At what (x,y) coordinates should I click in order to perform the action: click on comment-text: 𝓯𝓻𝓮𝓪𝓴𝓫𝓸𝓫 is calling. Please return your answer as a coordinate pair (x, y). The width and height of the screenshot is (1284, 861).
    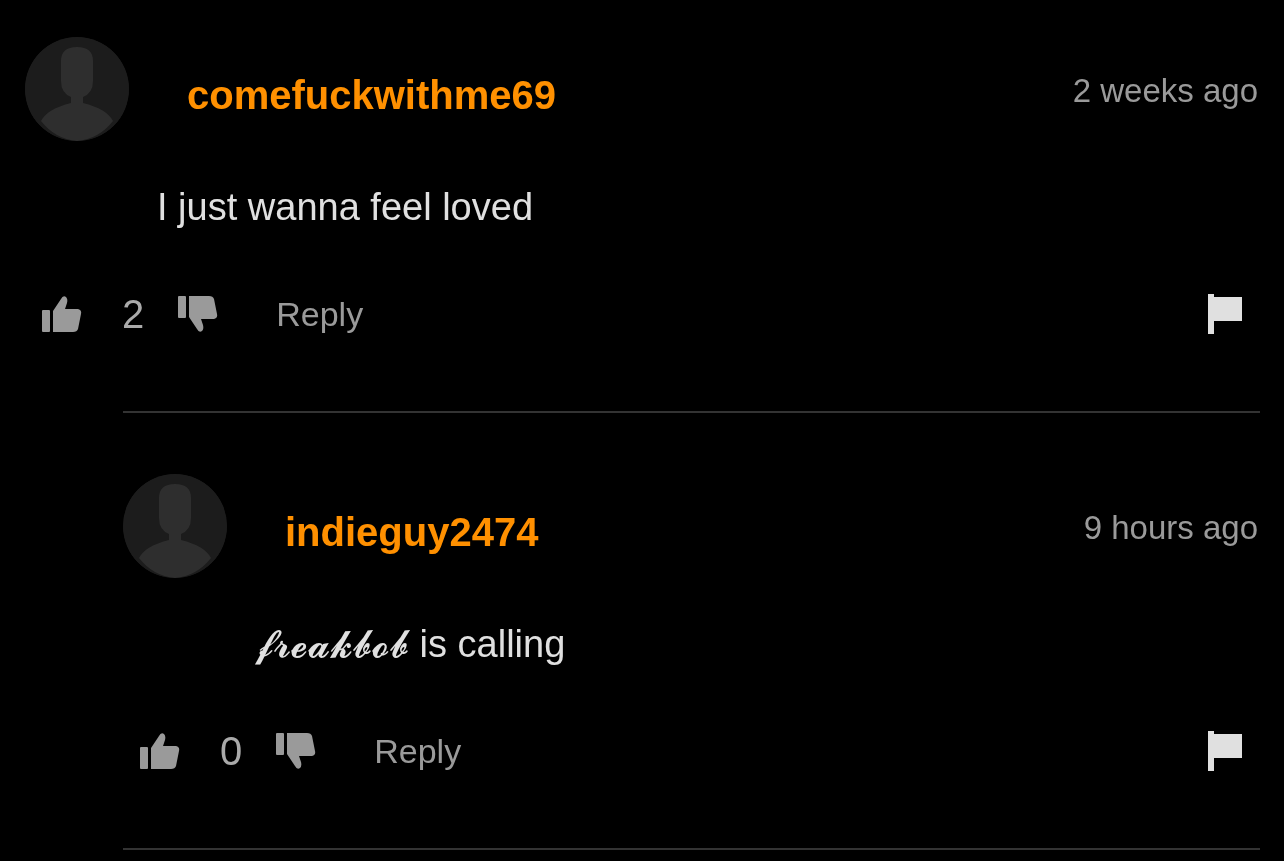
    Looking at the image, I should click on (411, 644).